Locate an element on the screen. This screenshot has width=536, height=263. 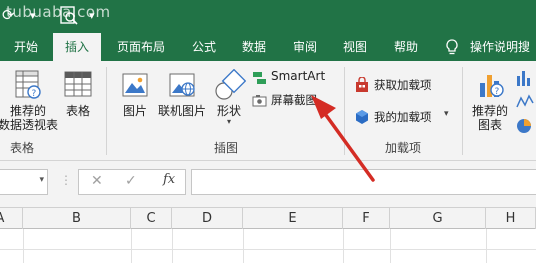
pie-chart-button is located at coordinates (525, 126).